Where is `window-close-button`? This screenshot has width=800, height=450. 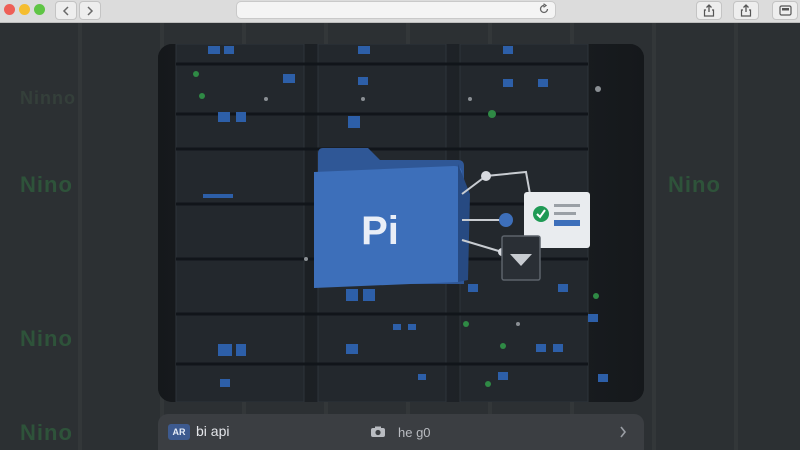 window-close-button is located at coordinates (9, 9).